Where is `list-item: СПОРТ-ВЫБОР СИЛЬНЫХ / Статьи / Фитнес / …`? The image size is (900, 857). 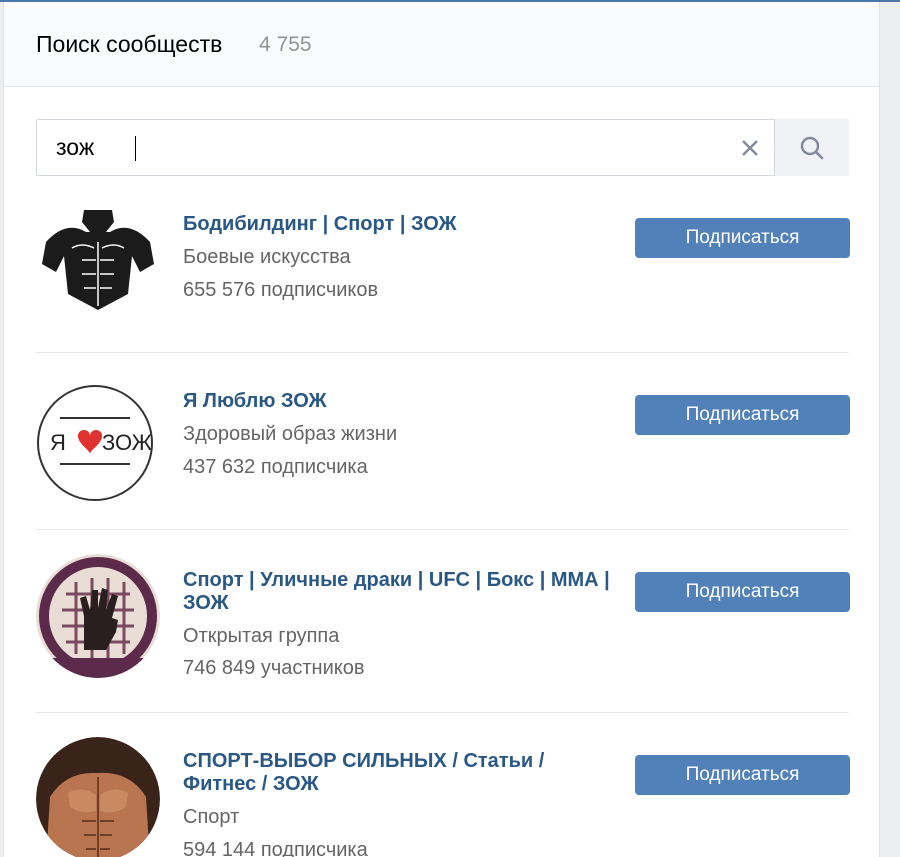
list-item: СПОРТ-ВЫБОР СИЛЬНЫХ / Статьи / Фитнес / … is located at coordinates (443, 797).